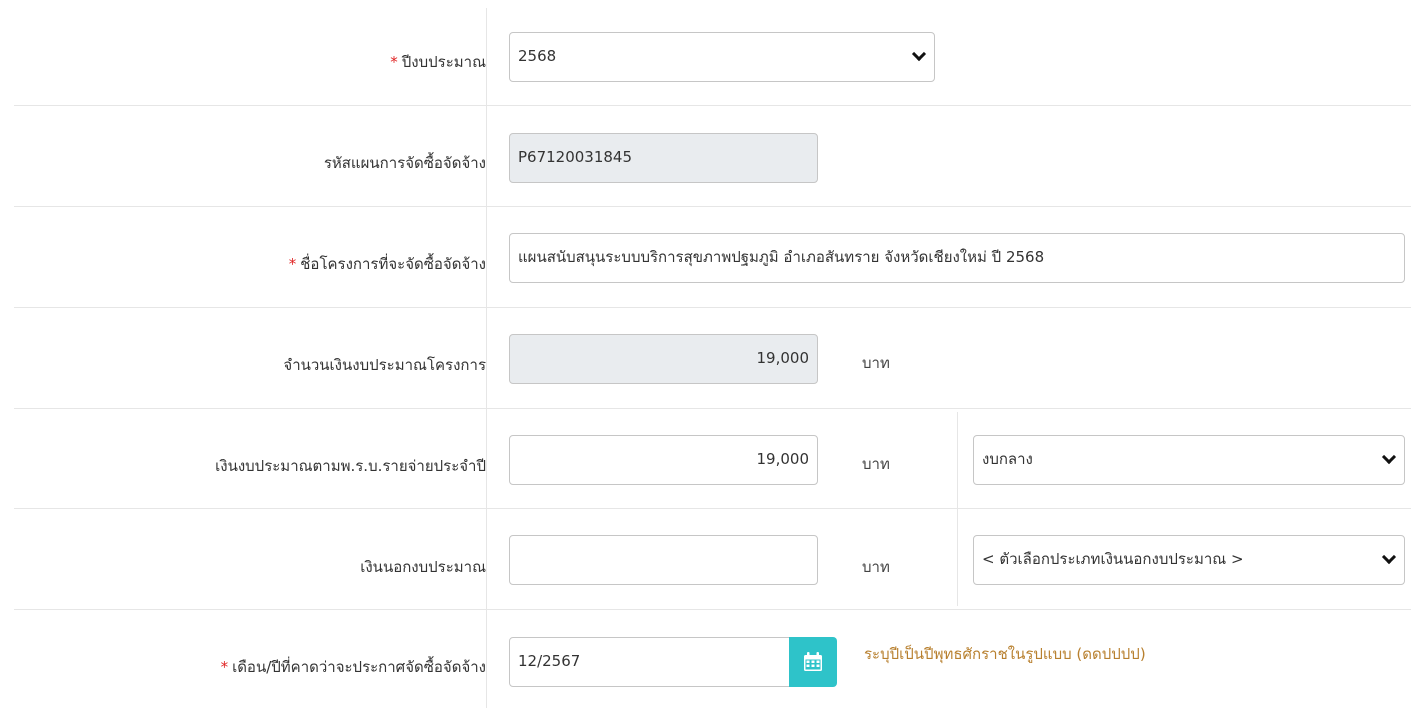 Image resolution: width=1411 pixels, height=710 pixels. Describe the element at coordinates (650, 662) in the screenshot. I see `announce-month-input: 12/2567` at that location.